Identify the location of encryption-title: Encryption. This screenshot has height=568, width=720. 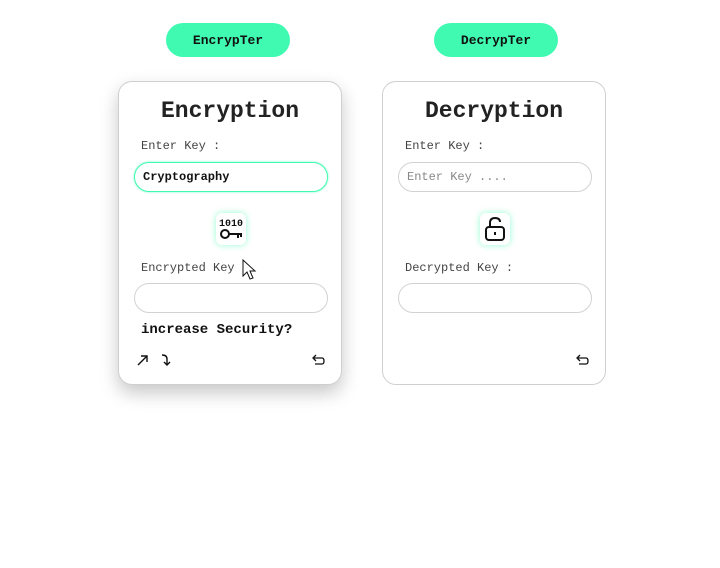
(230, 111).